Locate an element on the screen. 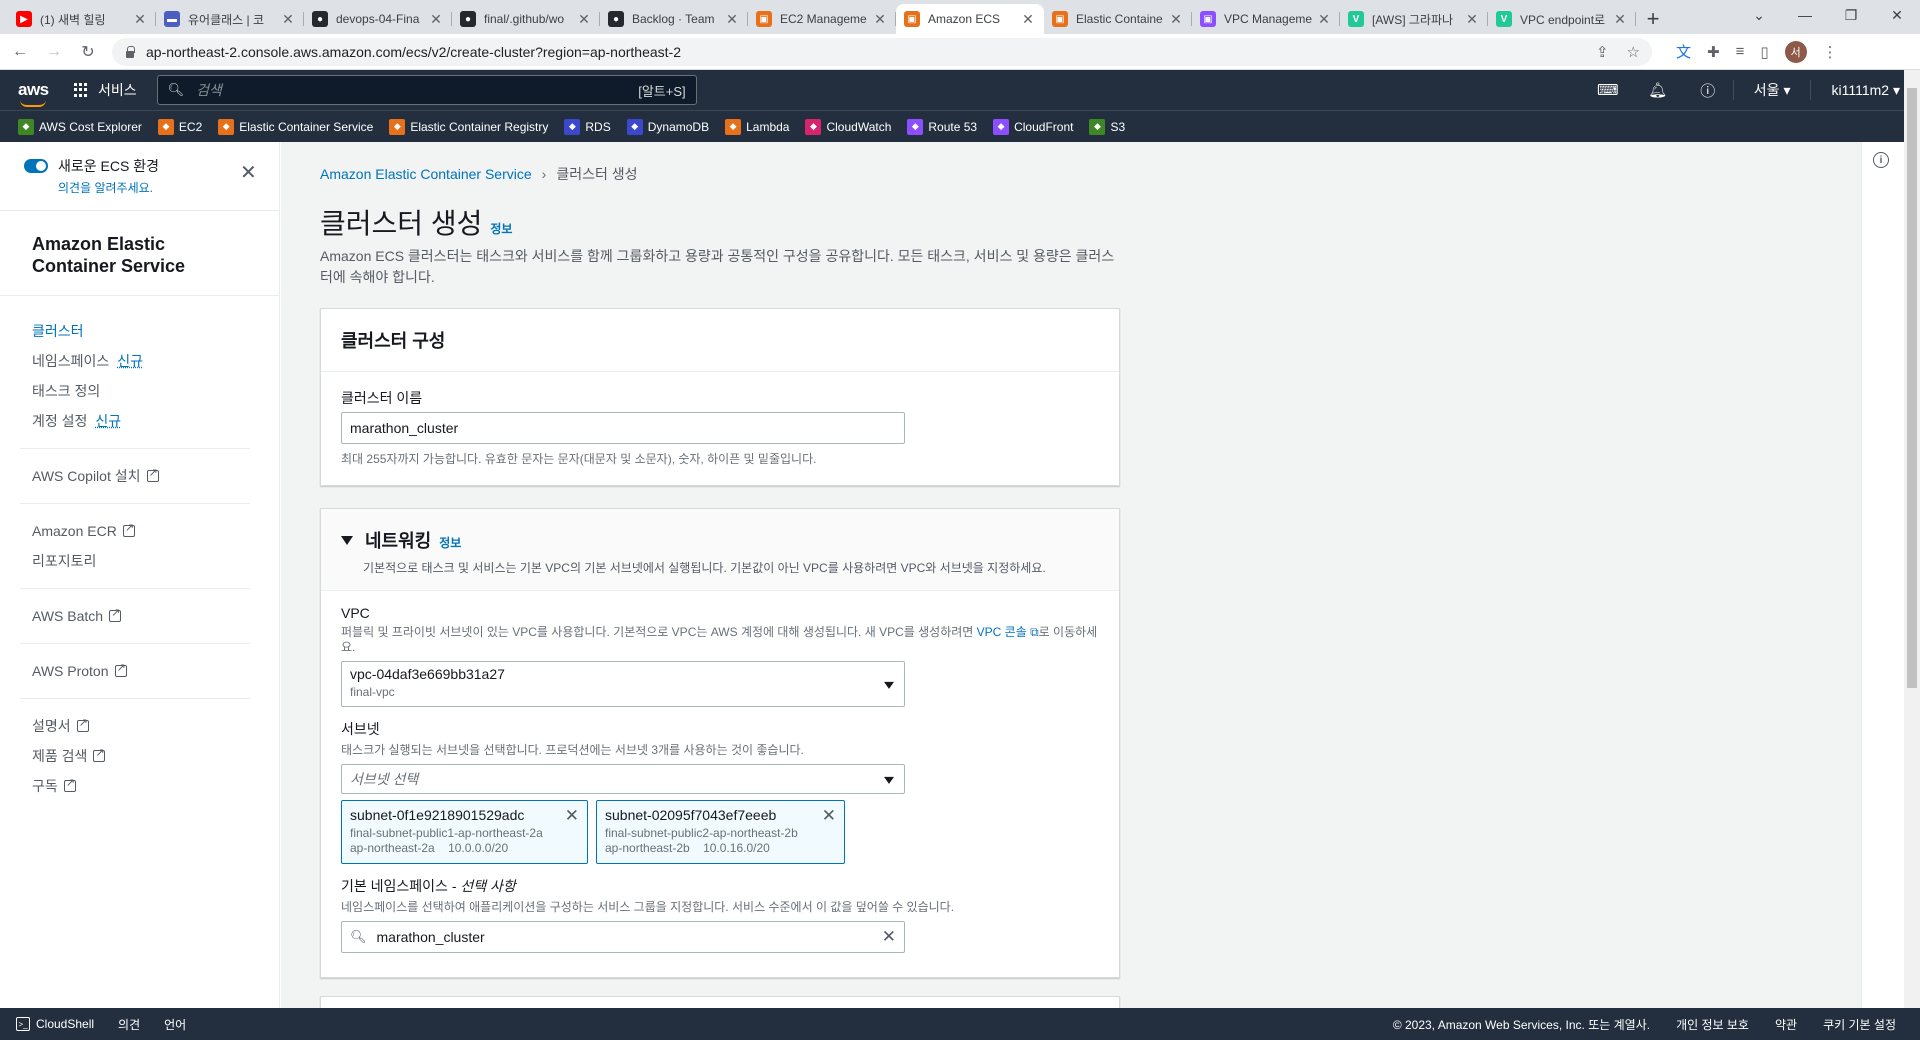 The height and width of the screenshot is (1040, 1920). restore-button: ❐ is located at coordinates (1851, 15).